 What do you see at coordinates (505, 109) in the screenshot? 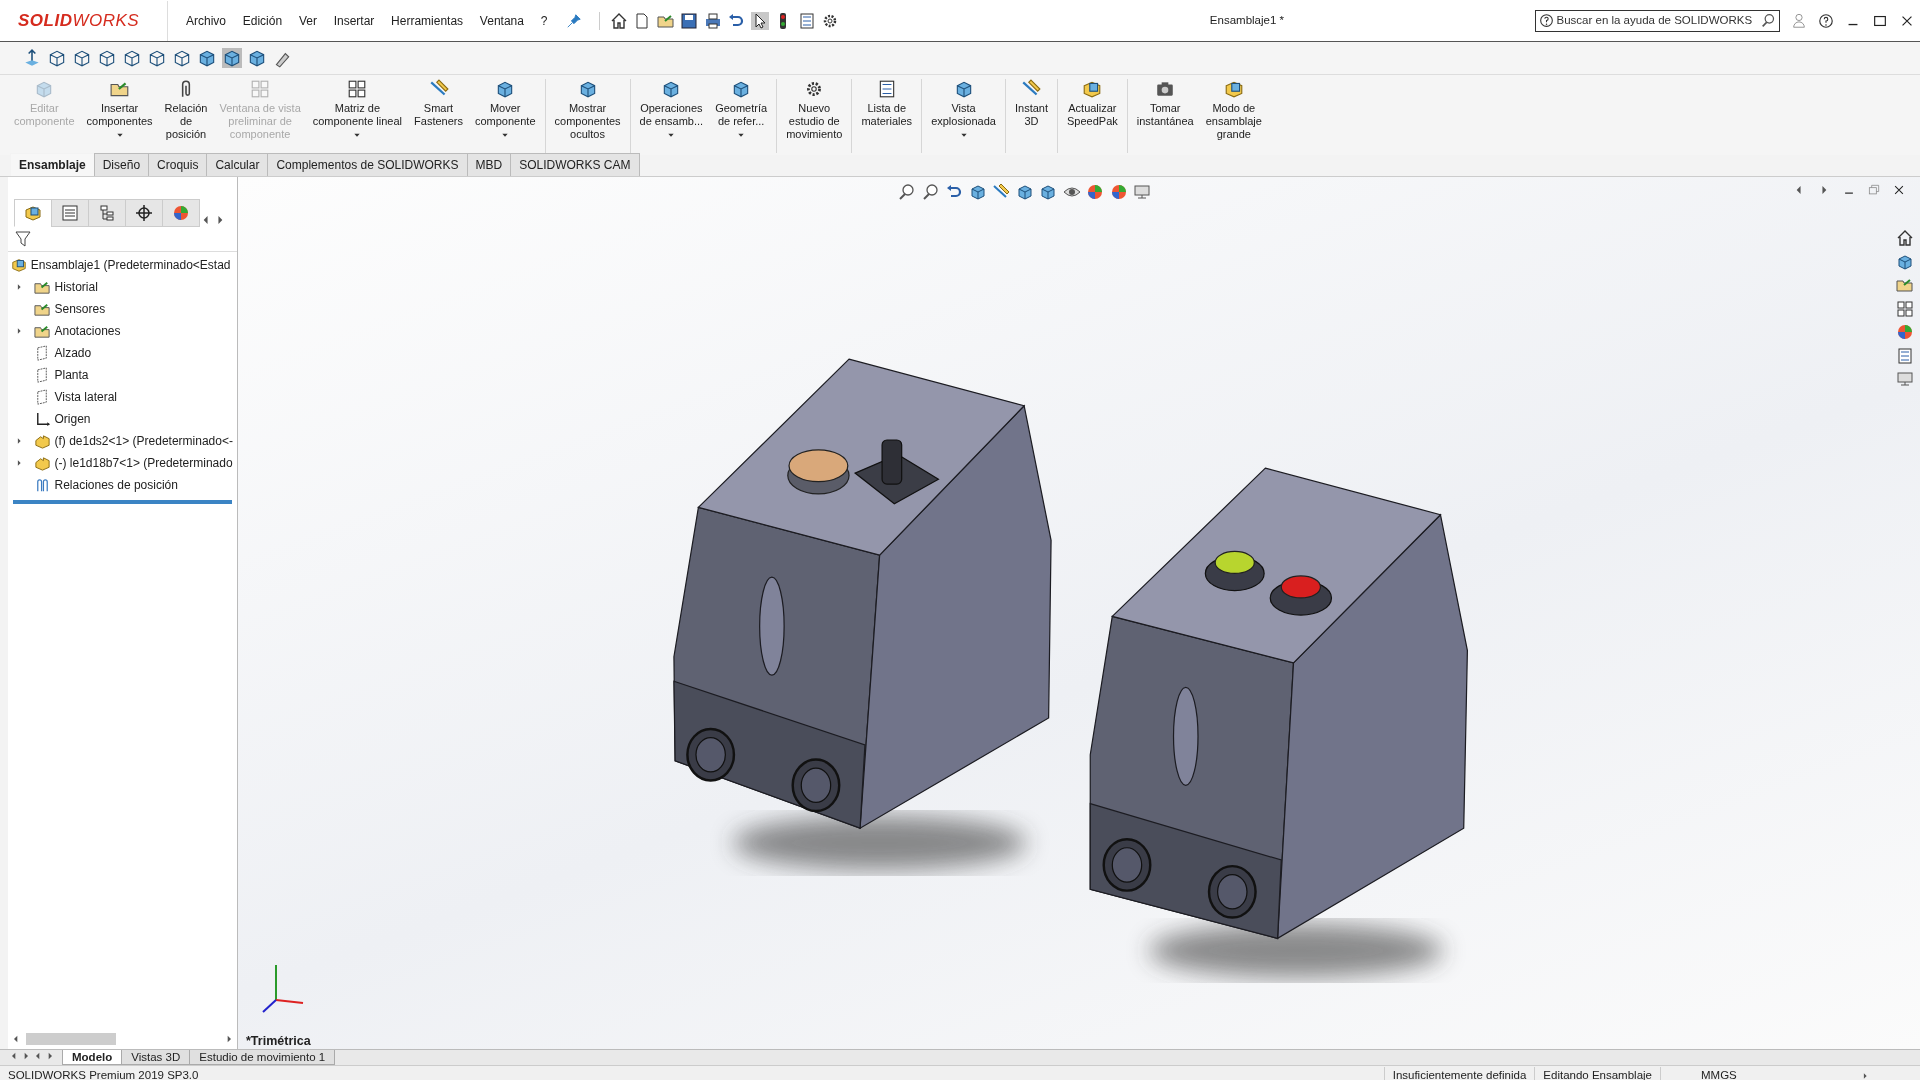
I see `ribbon-command: Mover componente` at bounding box center [505, 109].